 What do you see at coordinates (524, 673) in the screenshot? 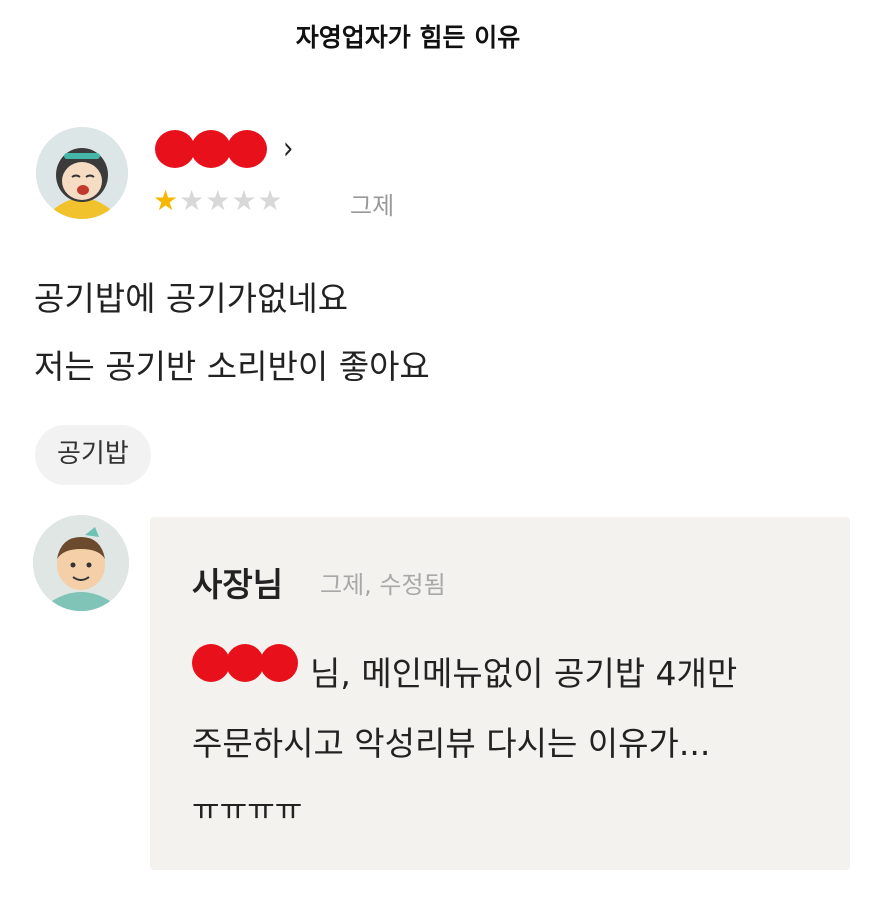
I see `reply-text-line: 님, 메인메뉴없이 공기밥 4개만` at bounding box center [524, 673].